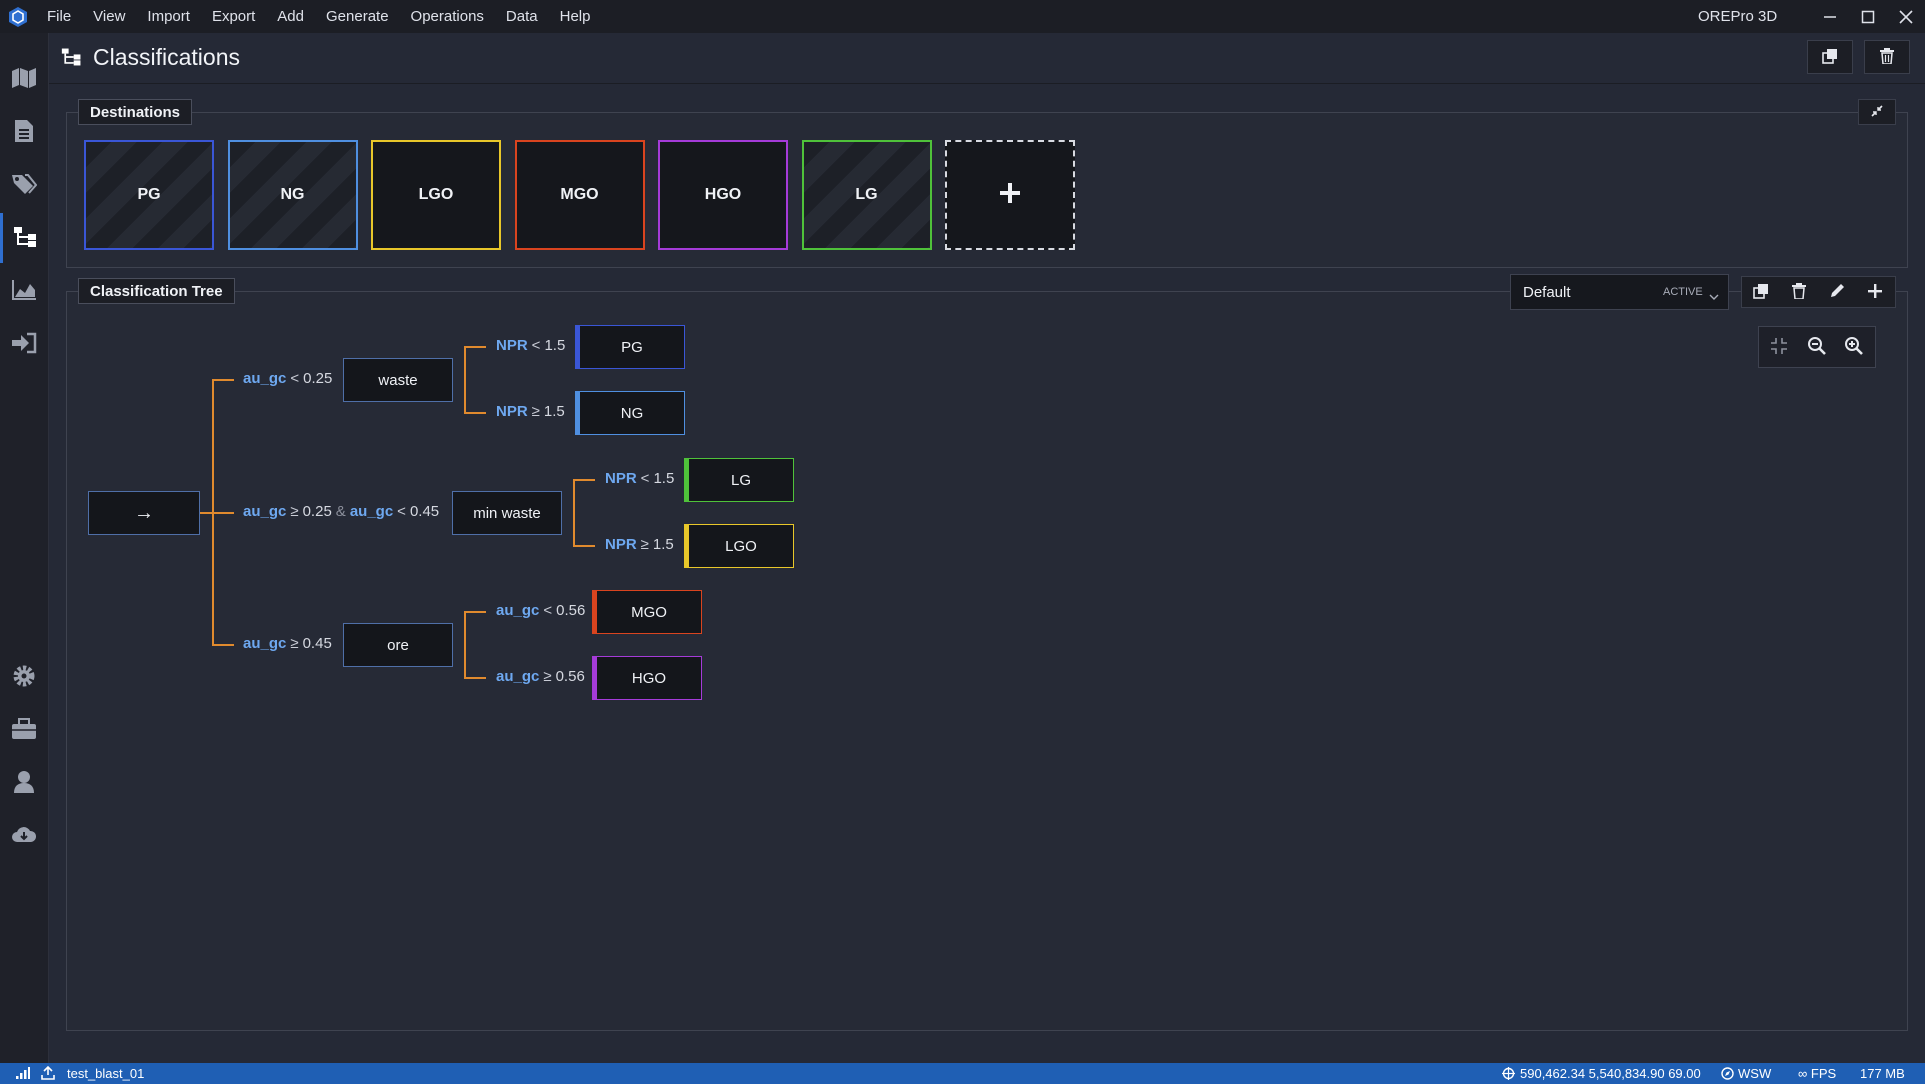 This screenshot has height=1084, width=1925. What do you see at coordinates (647, 678) in the screenshot?
I see `destination-leaf-hgo: HGO` at bounding box center [647, 678].